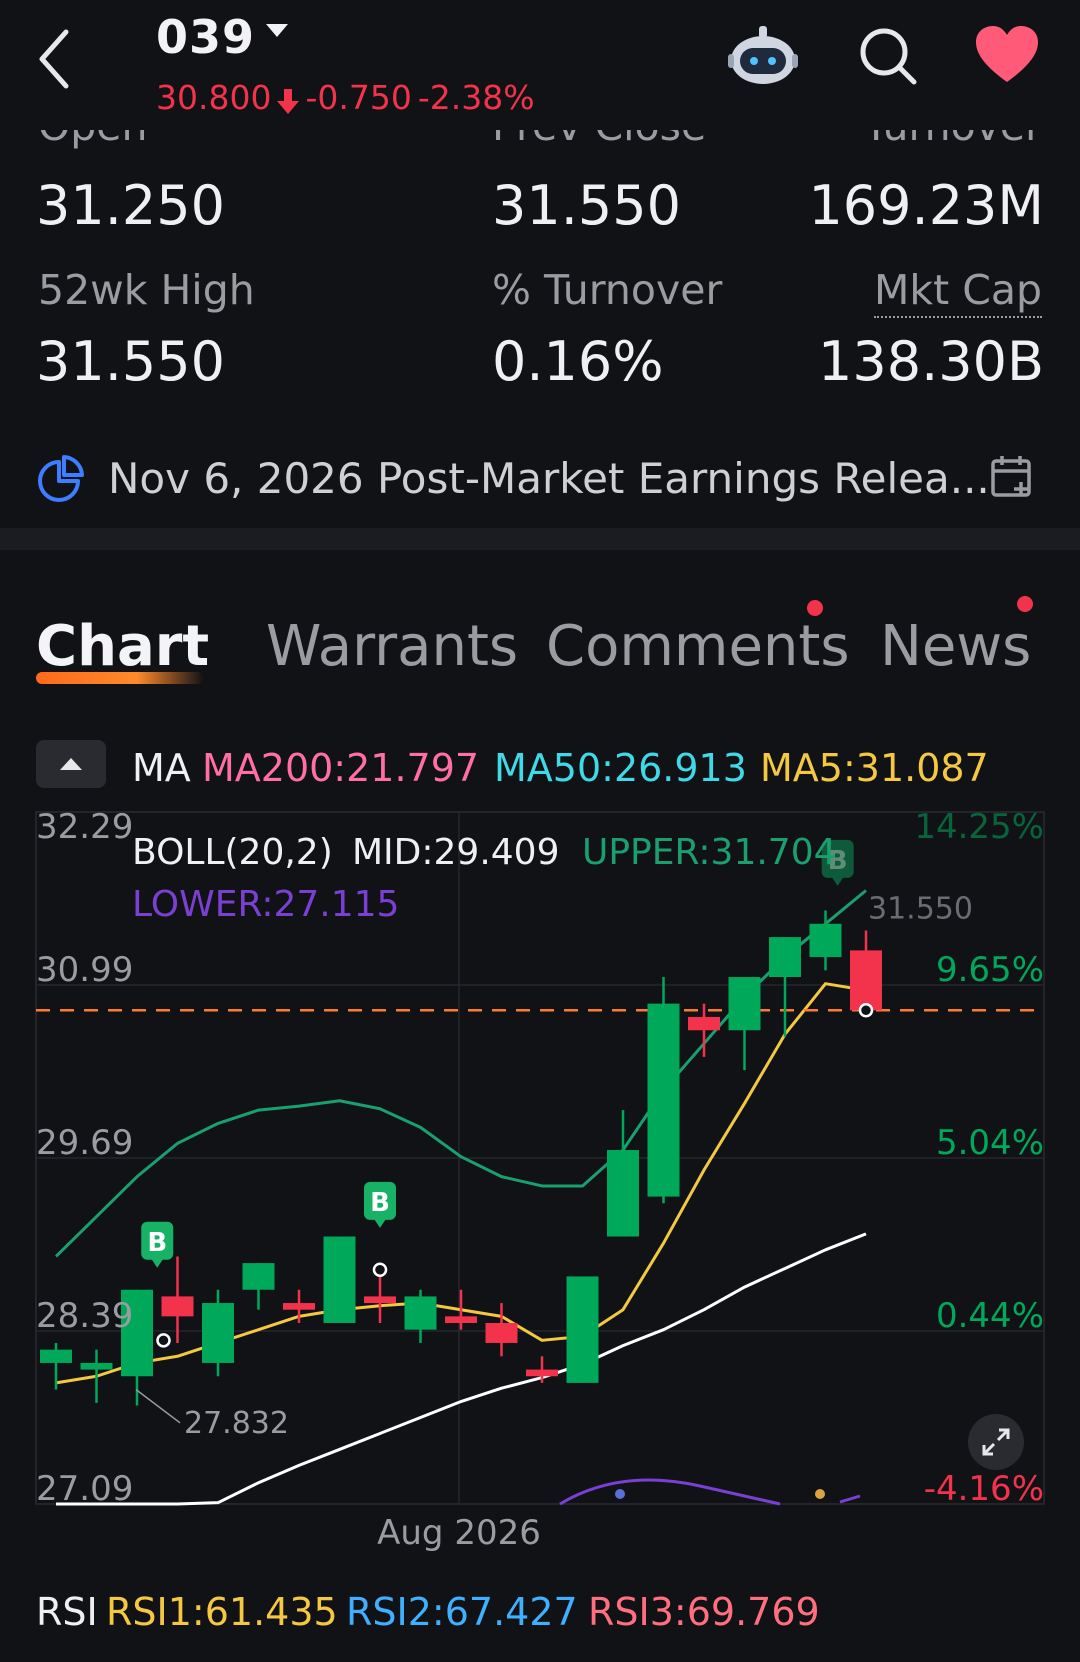  Describe the element at coordinates (266, 904) in the screenshot. I see `boll-lower: LOWER:27.115` at that location.